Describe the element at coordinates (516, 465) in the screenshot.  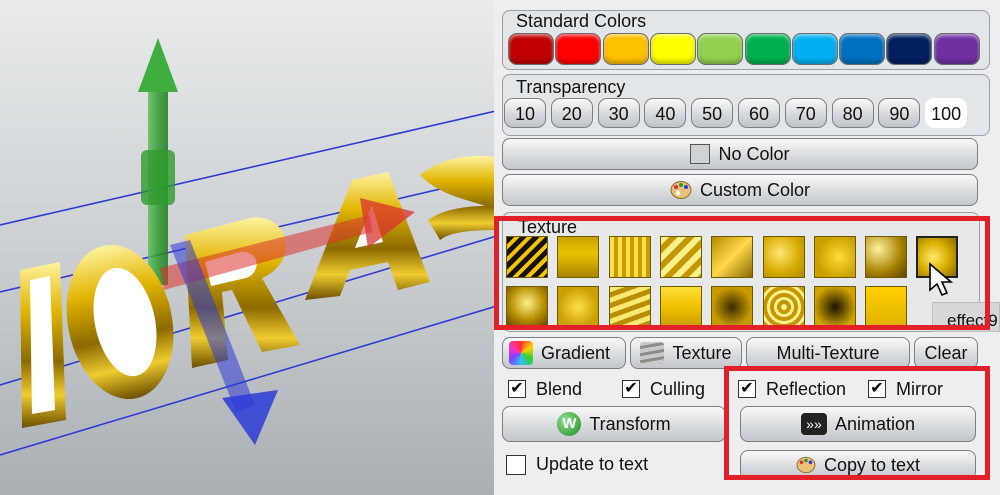
I see `update-to-text-checkbox` at that location.